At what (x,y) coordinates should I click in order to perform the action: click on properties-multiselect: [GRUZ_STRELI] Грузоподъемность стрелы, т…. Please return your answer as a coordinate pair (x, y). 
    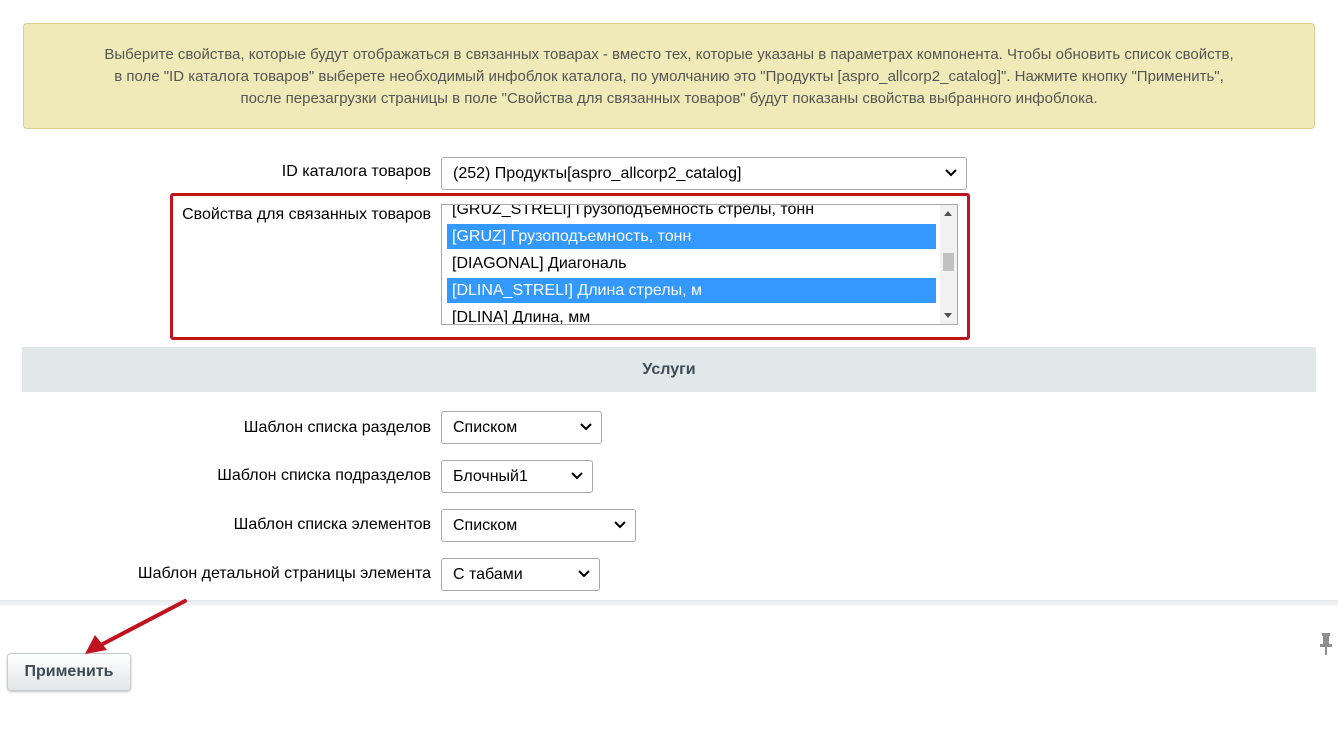
    Looking at the image, I should click on (699, 264).